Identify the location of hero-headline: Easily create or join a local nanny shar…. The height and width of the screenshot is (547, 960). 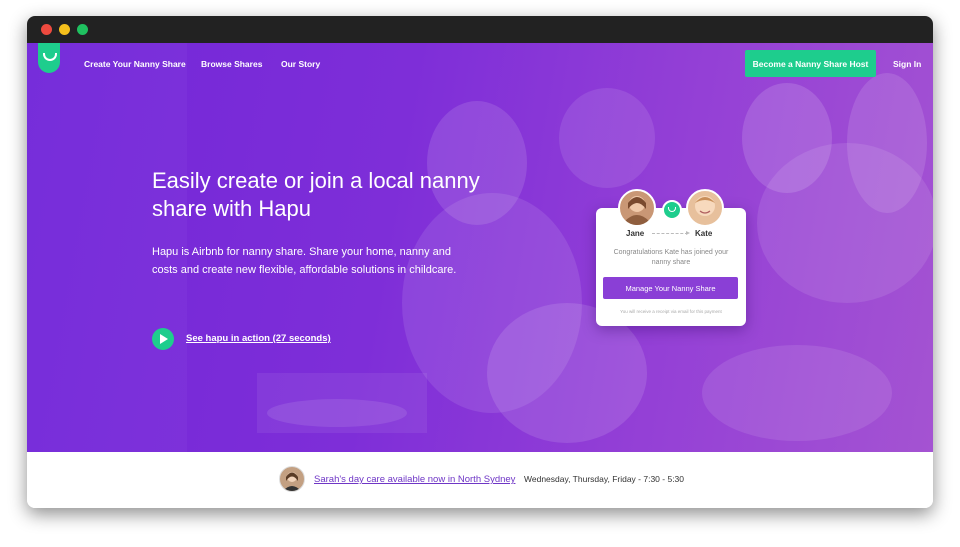
(316, 194).